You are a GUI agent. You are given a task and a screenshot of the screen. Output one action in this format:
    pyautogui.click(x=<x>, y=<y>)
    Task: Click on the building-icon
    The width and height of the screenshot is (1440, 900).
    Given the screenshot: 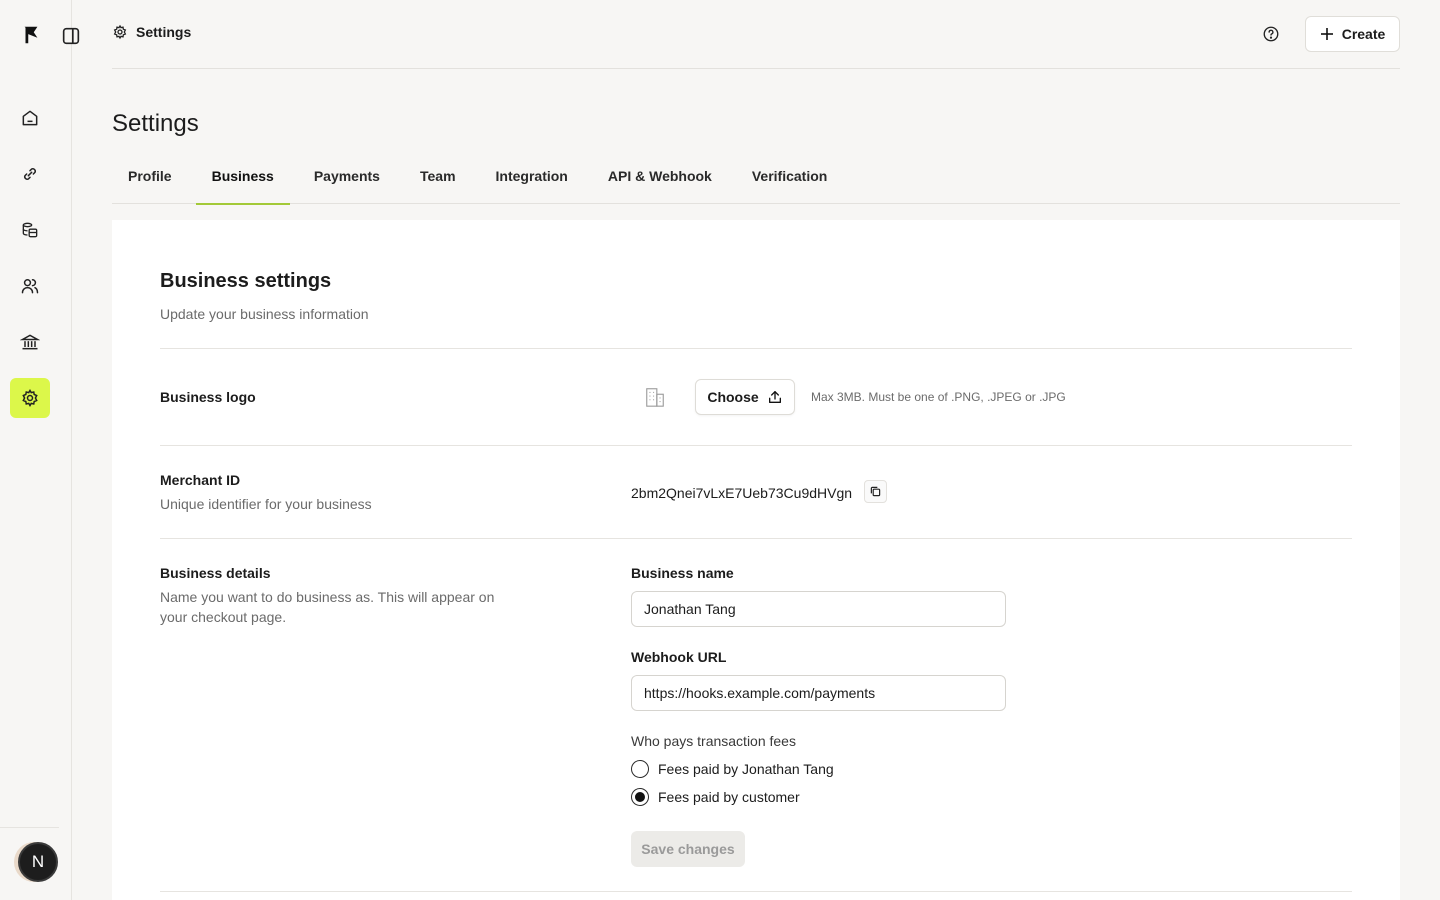 What is the action you would take?
    pyautogui.click(x=655, y=397)
    